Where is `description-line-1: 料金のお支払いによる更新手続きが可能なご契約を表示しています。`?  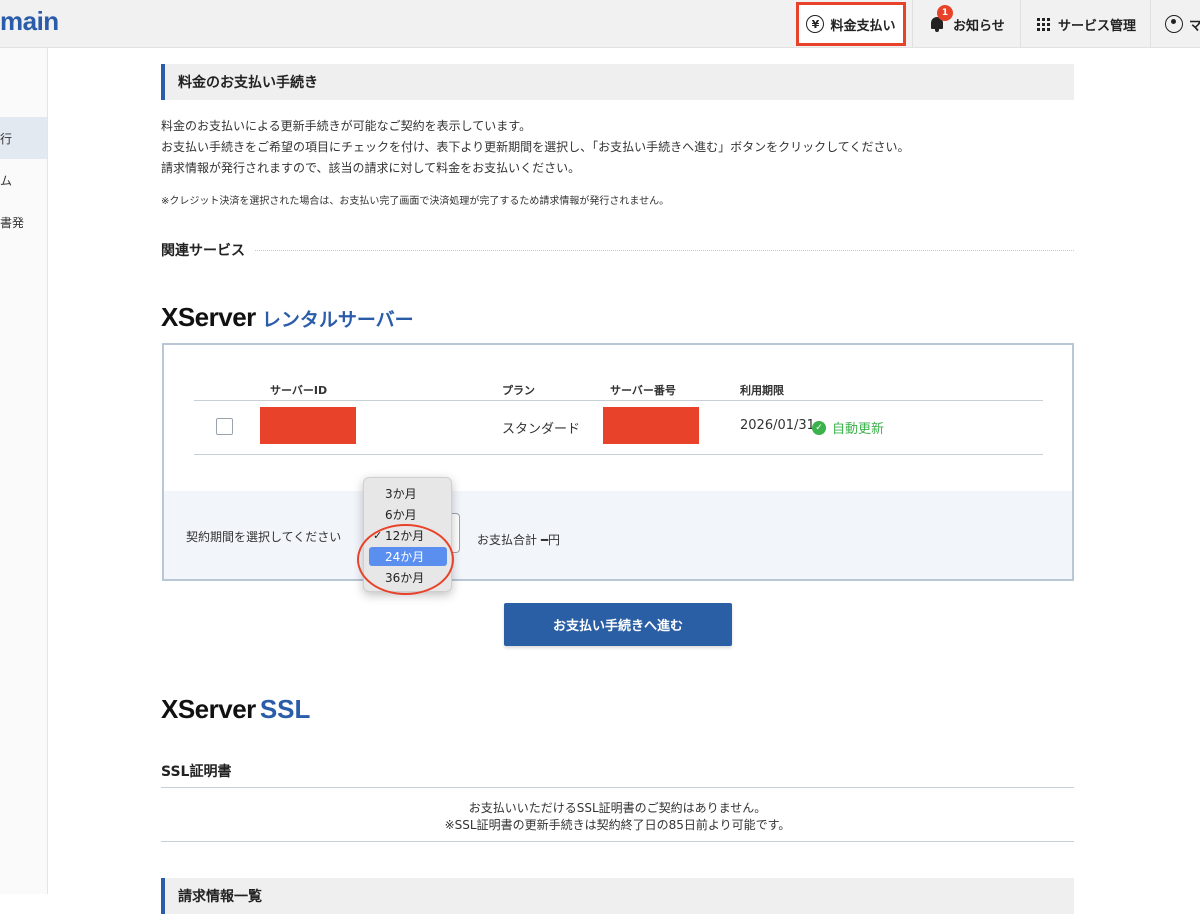
description-line-1: 料金のお支払いによる更新手続きが可能なご契約を表示しています。 is located at coordinates (346, 126).